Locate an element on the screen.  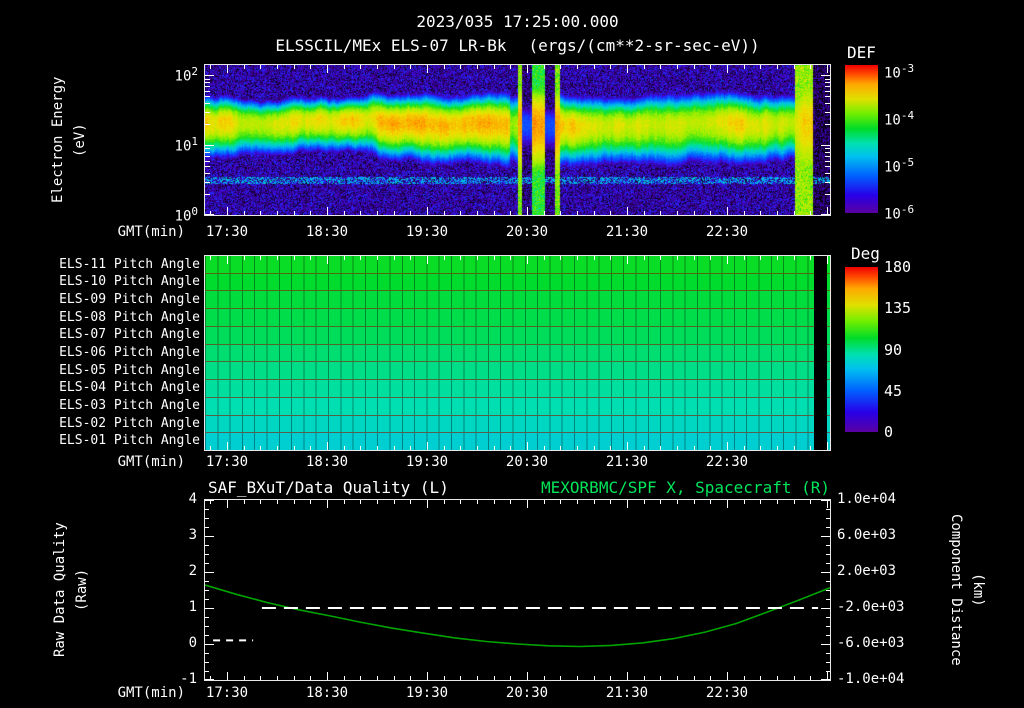
x-tick-label: 21:30 is located at coordinates (627, 693).